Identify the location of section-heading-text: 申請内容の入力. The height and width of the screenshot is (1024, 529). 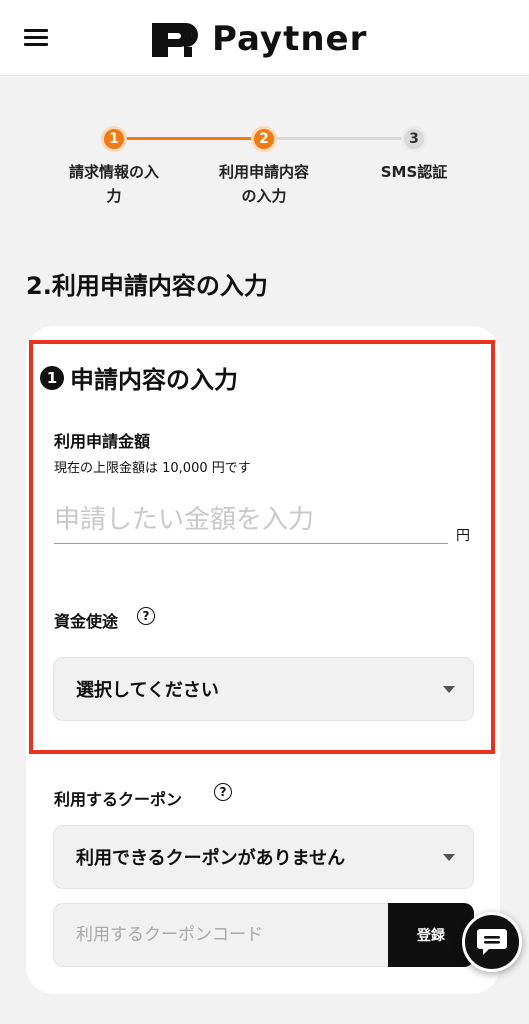
(154, 380).